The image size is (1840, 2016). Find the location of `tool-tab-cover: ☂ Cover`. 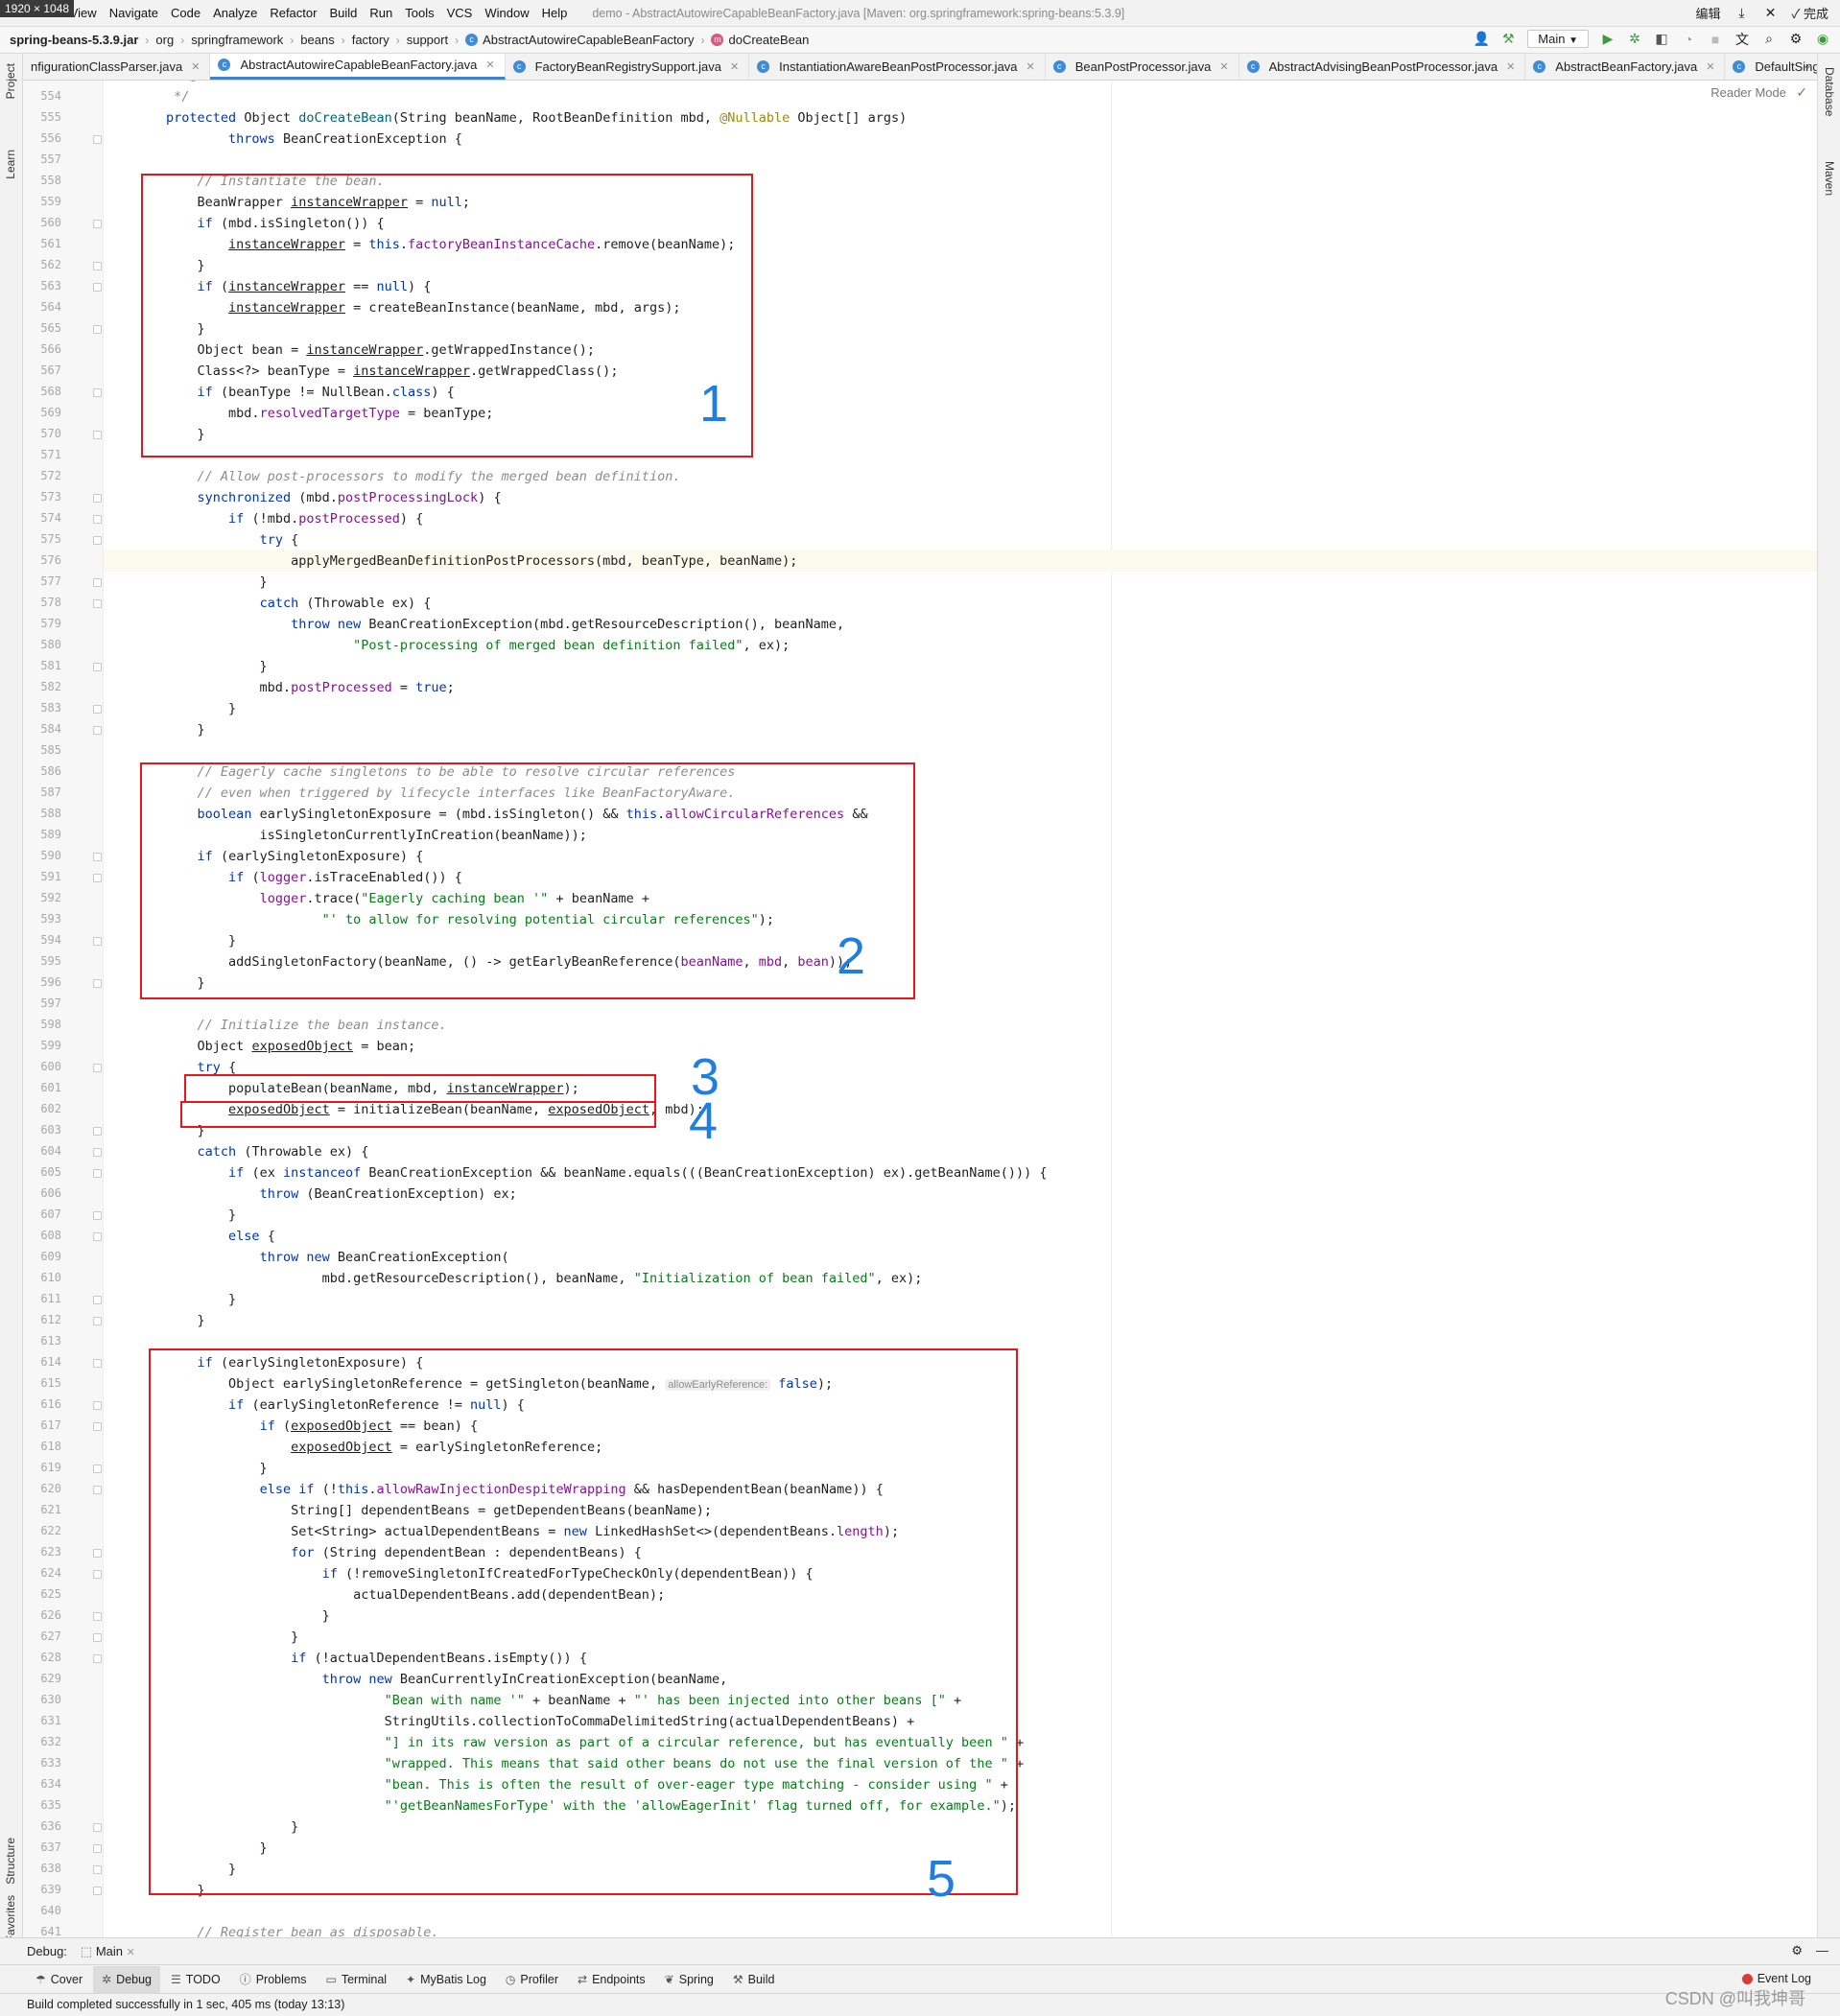

tool-tab-cover: ☂ Cover is located at coordinates (59, 1979).